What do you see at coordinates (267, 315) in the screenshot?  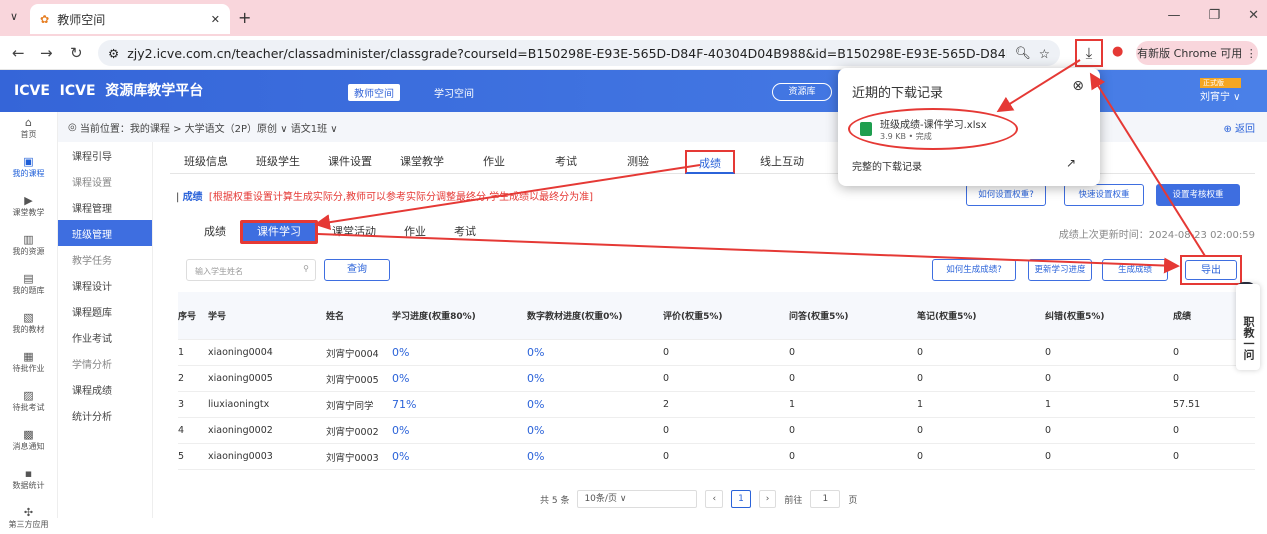 I see `header-cell: 学号` at bounding box center [267, 315].